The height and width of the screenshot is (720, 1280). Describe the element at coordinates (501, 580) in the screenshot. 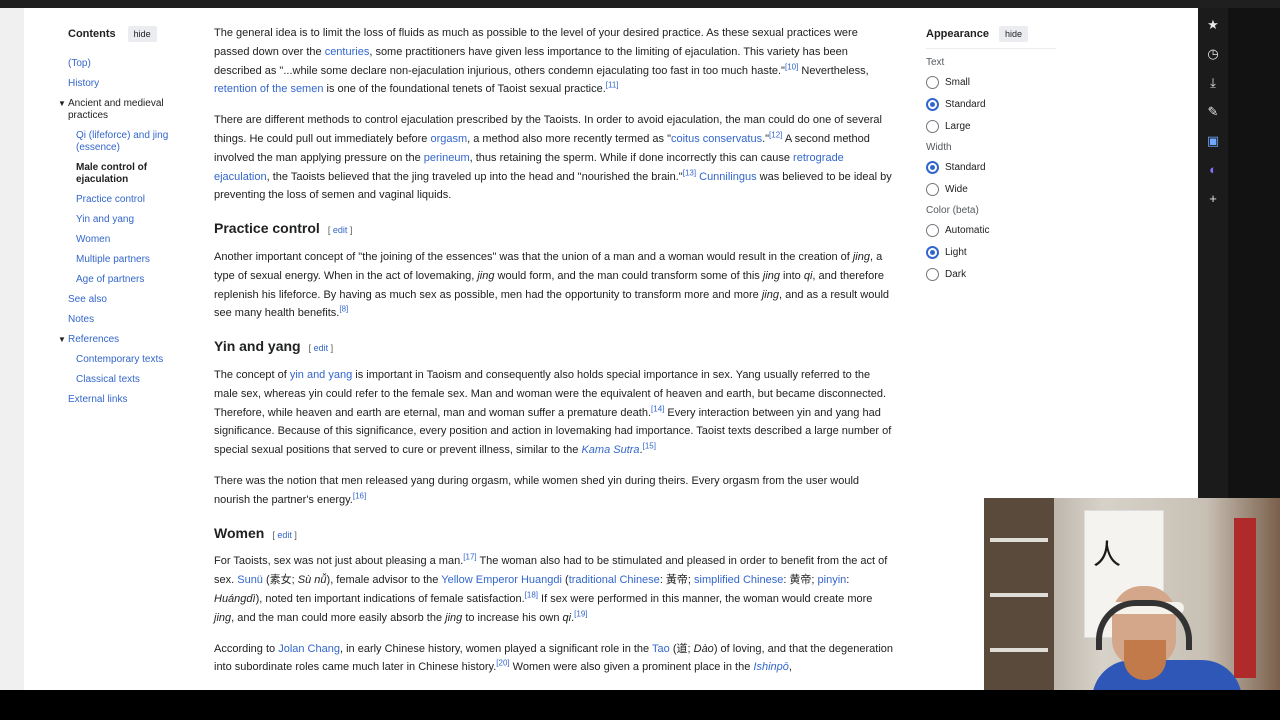

I see `link: Yellow Emperor Huangdi` at that location.